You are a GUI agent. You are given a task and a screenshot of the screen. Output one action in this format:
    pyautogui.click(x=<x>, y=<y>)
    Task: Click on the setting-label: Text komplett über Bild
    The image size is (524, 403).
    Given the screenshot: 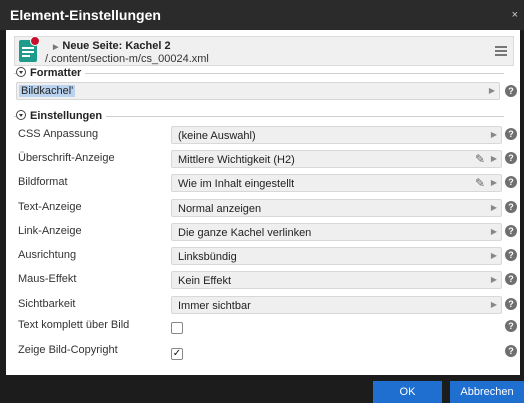 What is the action you would take?
    pyautogui.click(x=74, y=325)
    